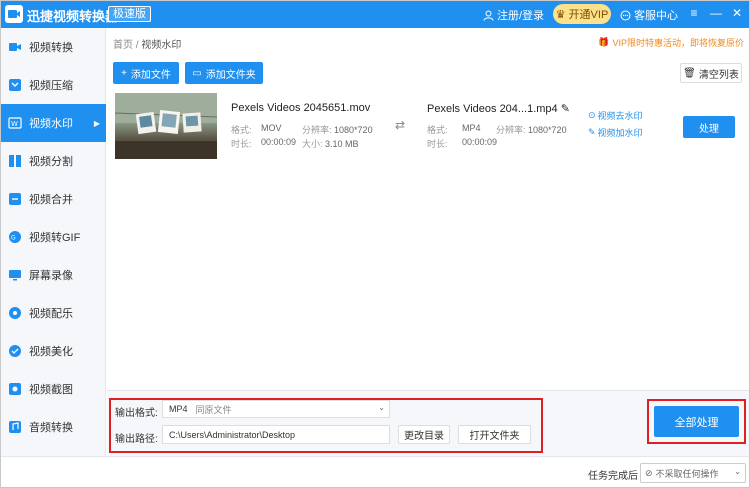  Describe the element at coordinates (613, 476) in the screenshot. I see `on-complete-label: 任务完成后` at that location.